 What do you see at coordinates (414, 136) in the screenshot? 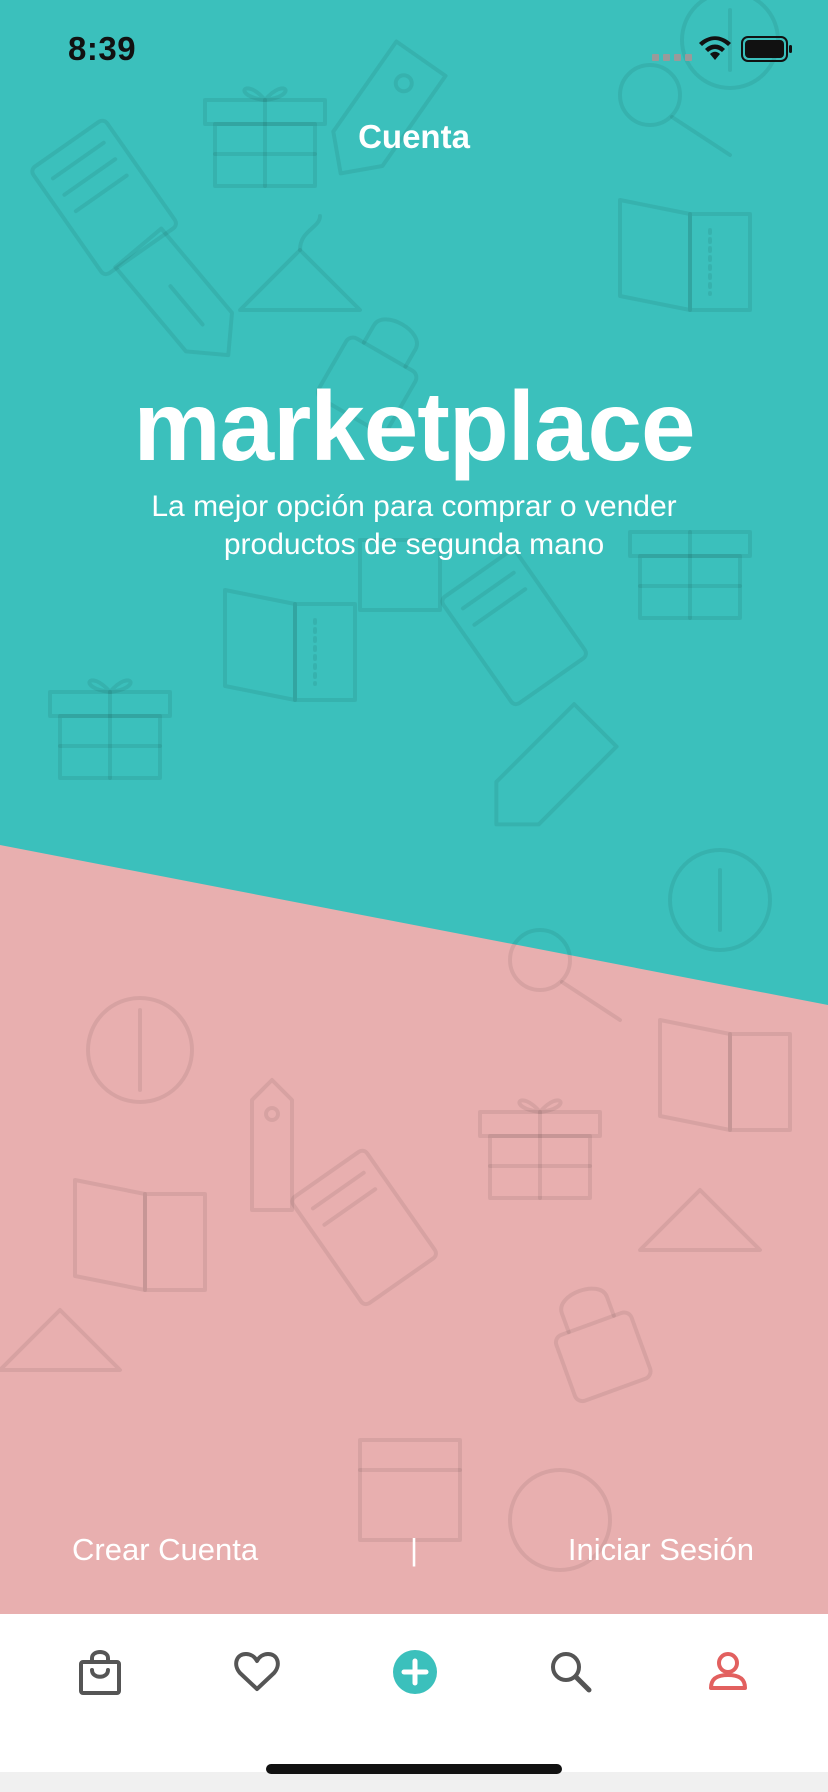
I see `page-title: Cuenta` at bounding box center [414, 136].